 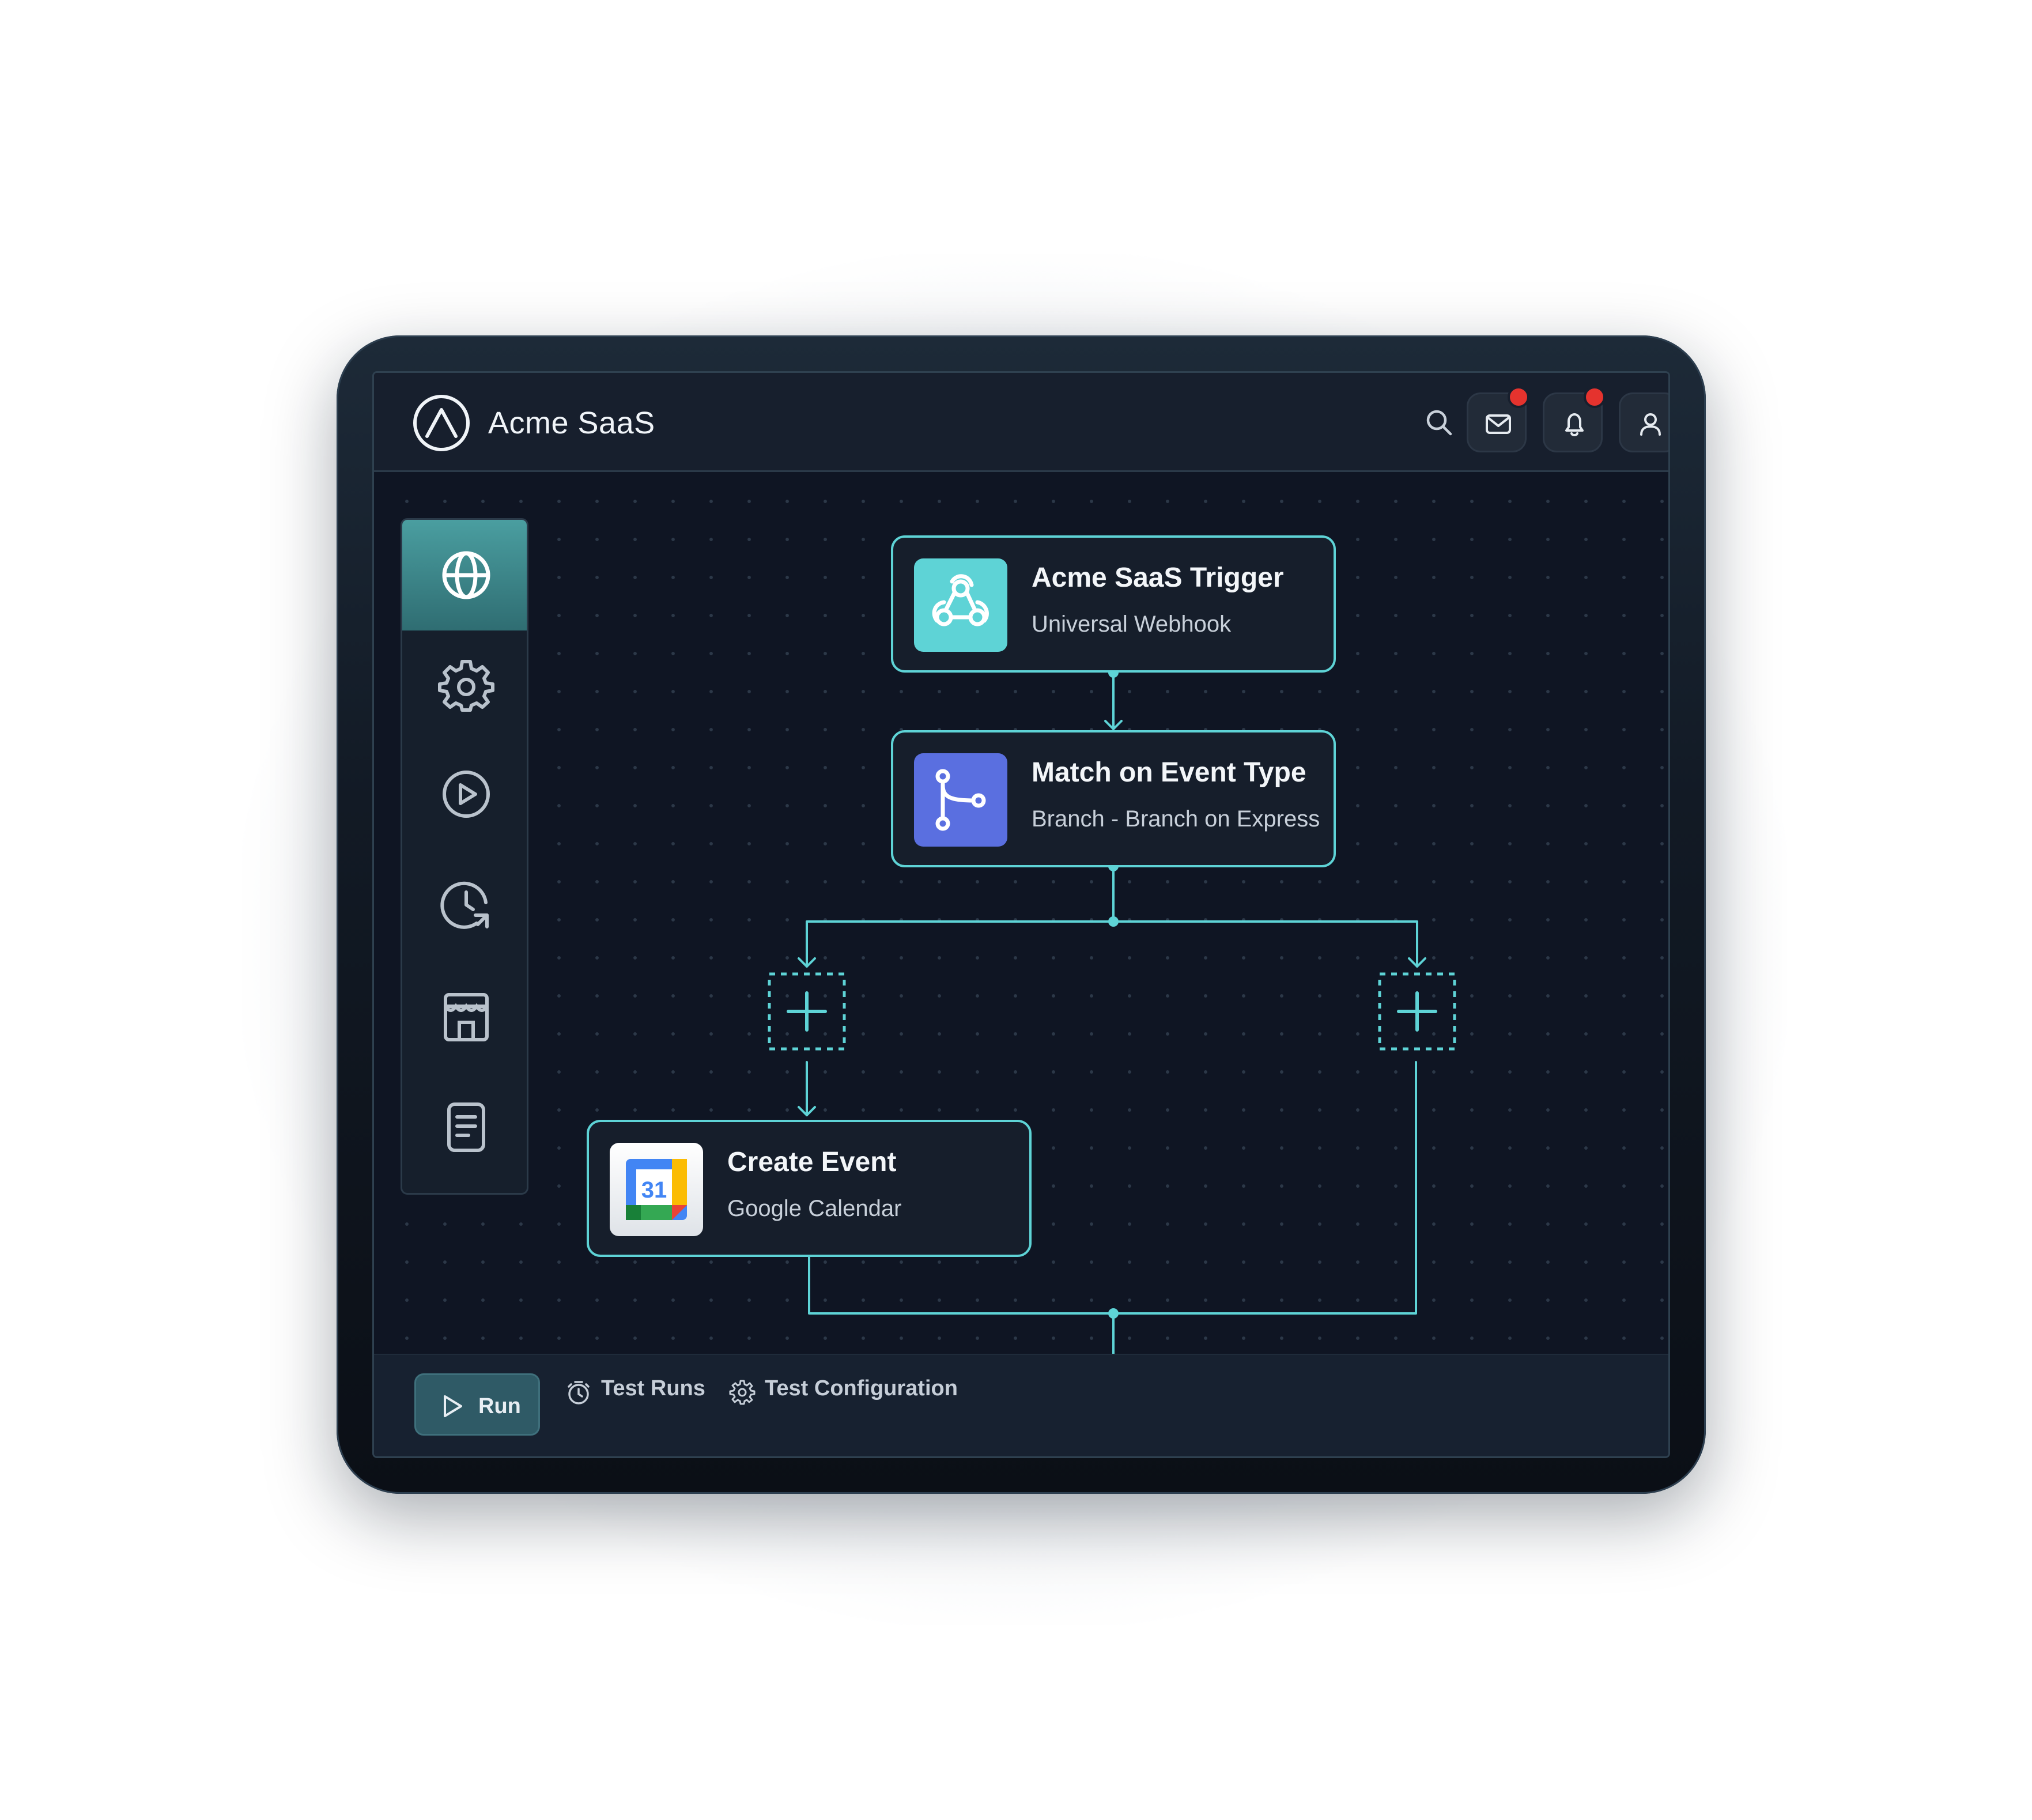 I want to click on bell-icon, so click(x=1574, y=424).